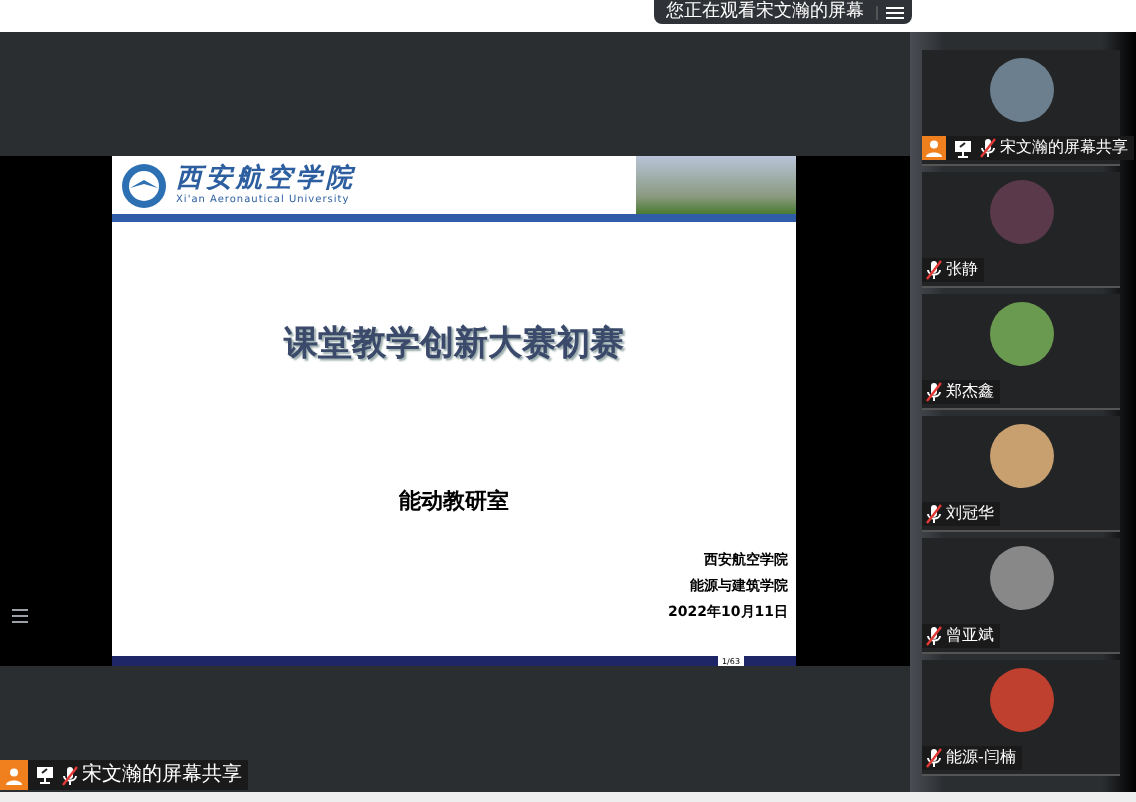 This screenshot has width=1136, height=802. What do you see at coordinates (454, 501) in the screenshot?
I see `slide-subtitle: 能动教研室` at bounding box center [454, 501].